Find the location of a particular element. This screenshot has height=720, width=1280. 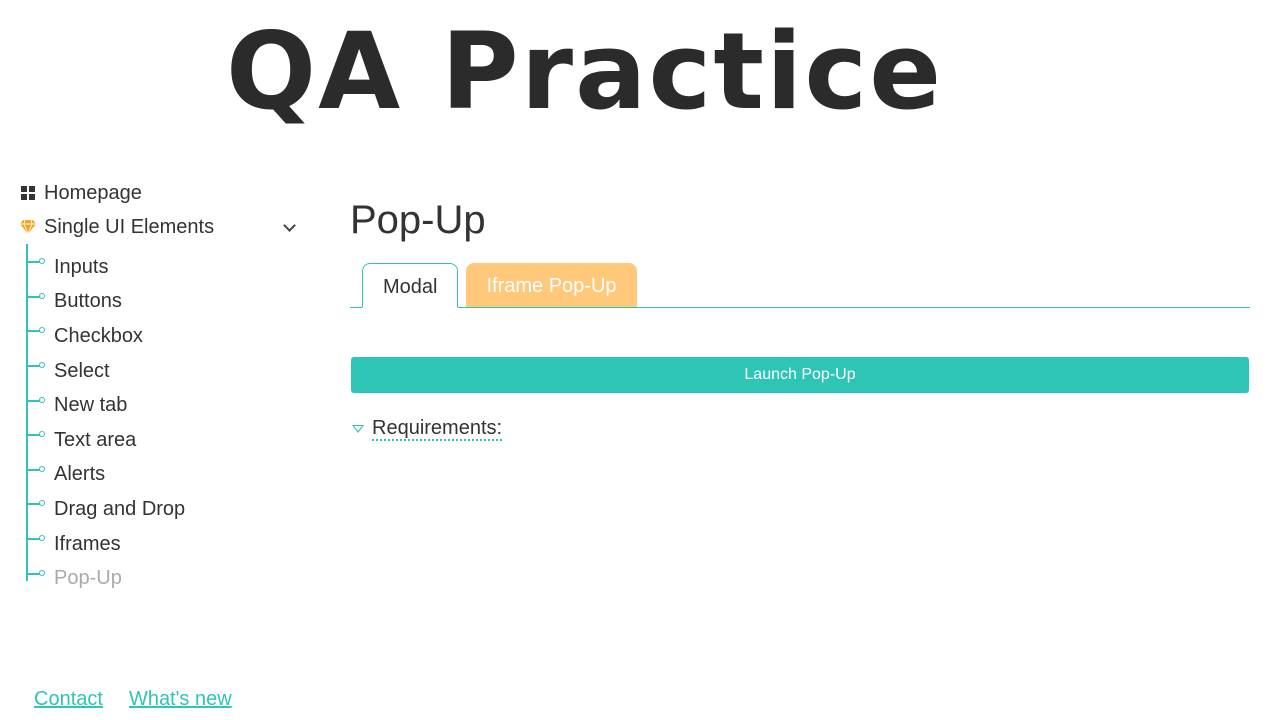

requirements-label: Requirements: is located at coordinates (437, 429).